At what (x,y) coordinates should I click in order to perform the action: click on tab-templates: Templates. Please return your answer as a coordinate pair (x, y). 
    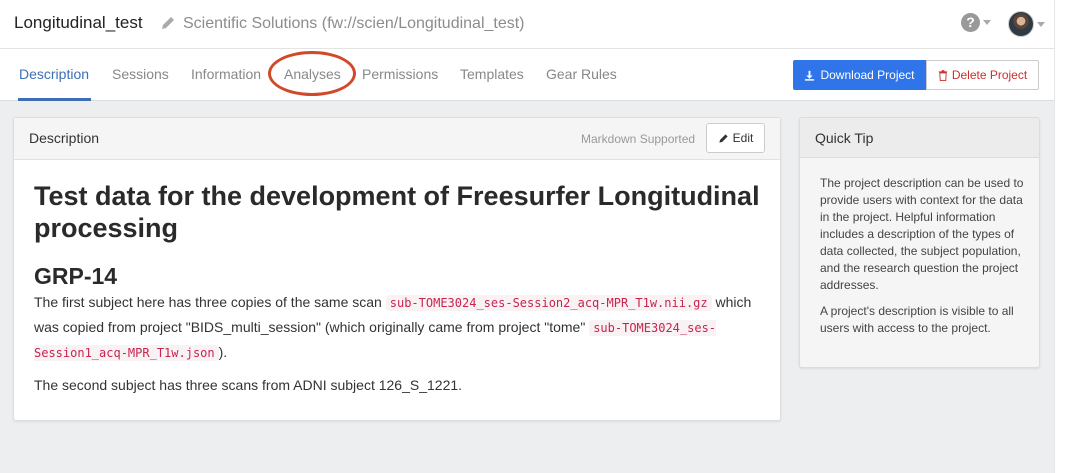
    Looking at the image, I should click on (492, 74).